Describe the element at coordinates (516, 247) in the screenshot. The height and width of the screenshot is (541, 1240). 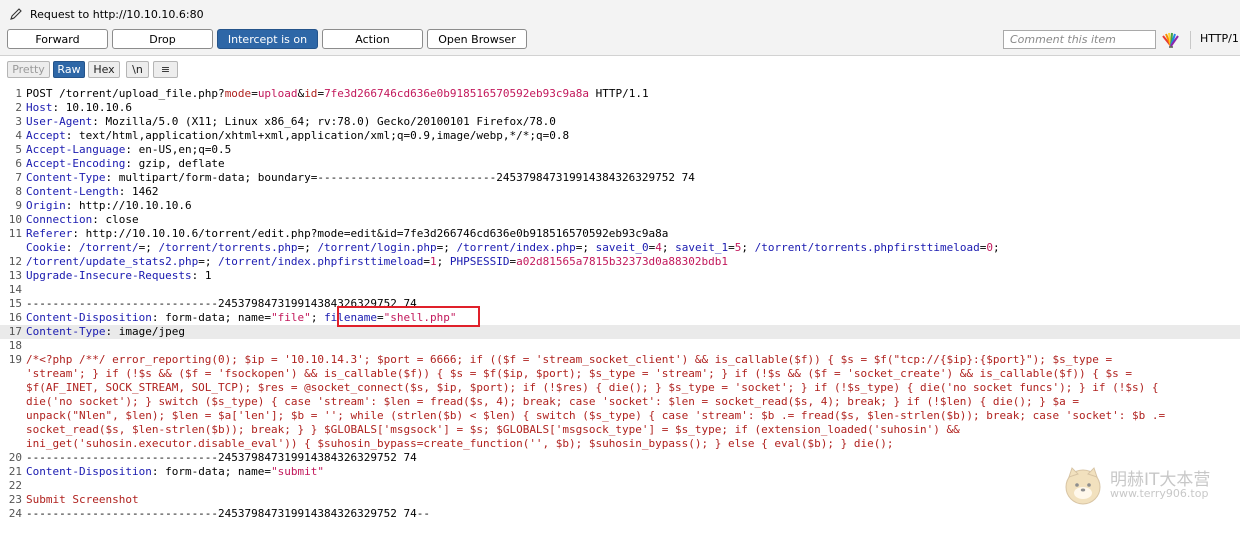
I see `code-token: /torrent/index.php` at that location.